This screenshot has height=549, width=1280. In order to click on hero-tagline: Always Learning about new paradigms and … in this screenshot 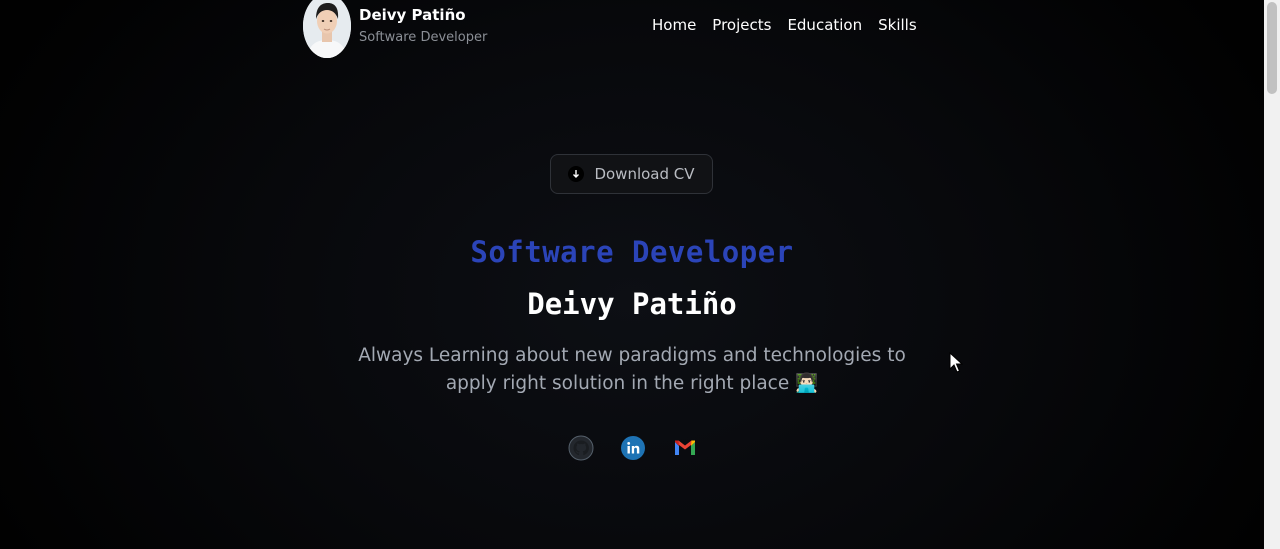, I will do `click(632, 369)`.